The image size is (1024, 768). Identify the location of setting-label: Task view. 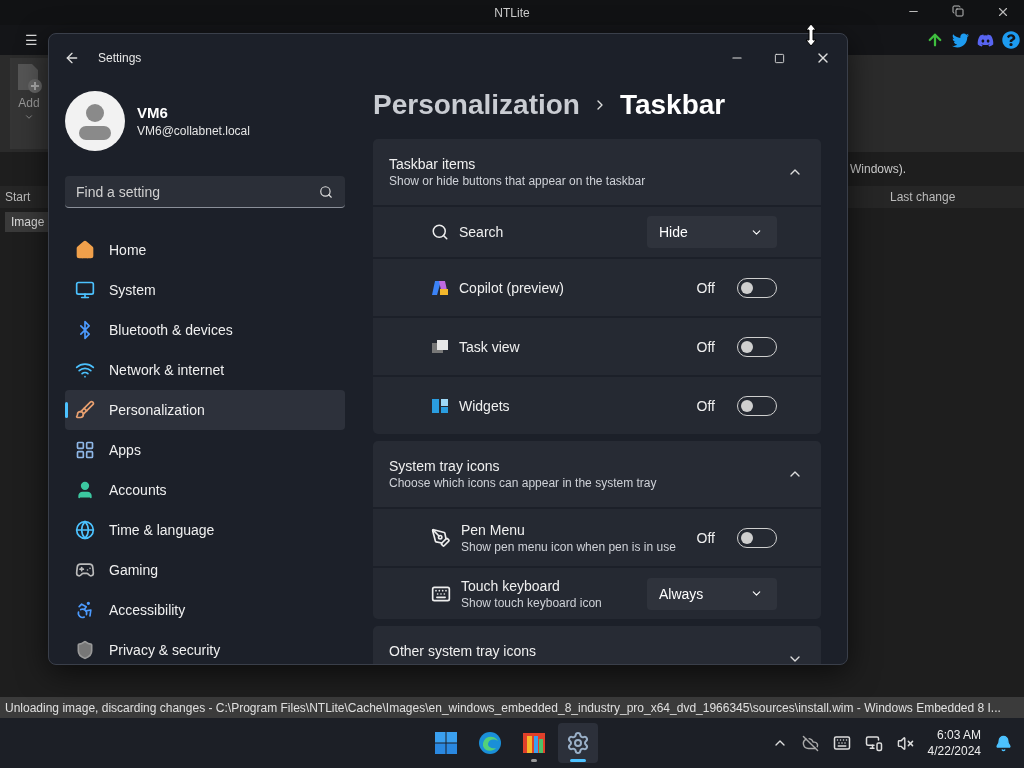
(490, 346).